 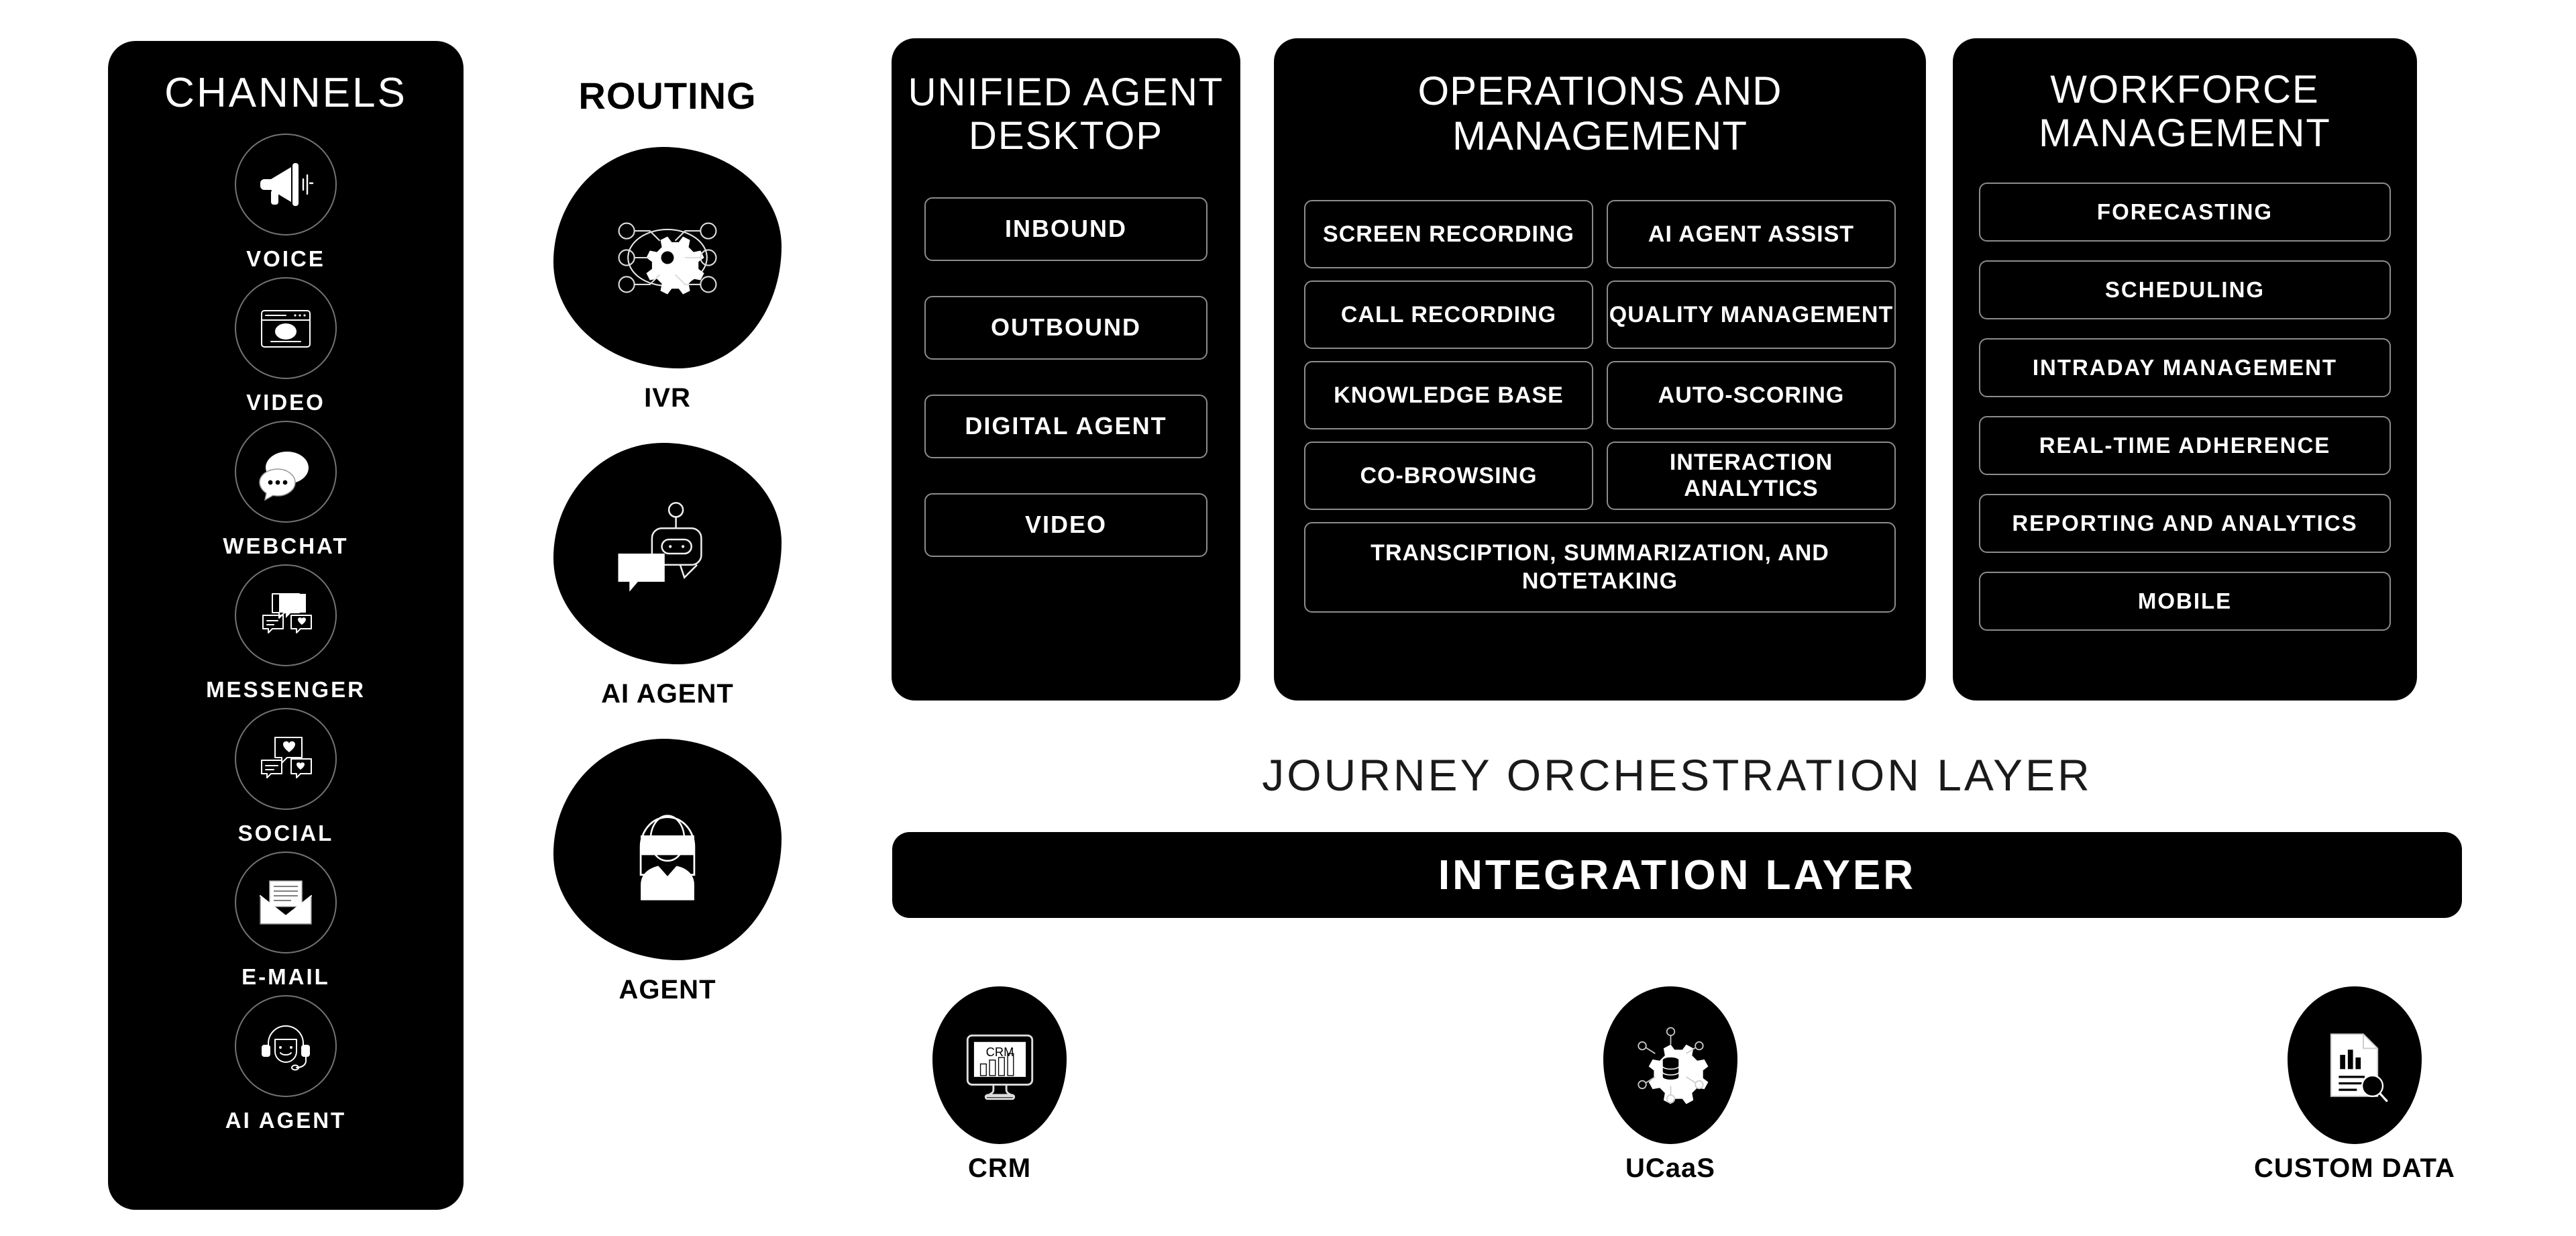 I want to click on headset-agent-icon, so click(x=286, y=1046).